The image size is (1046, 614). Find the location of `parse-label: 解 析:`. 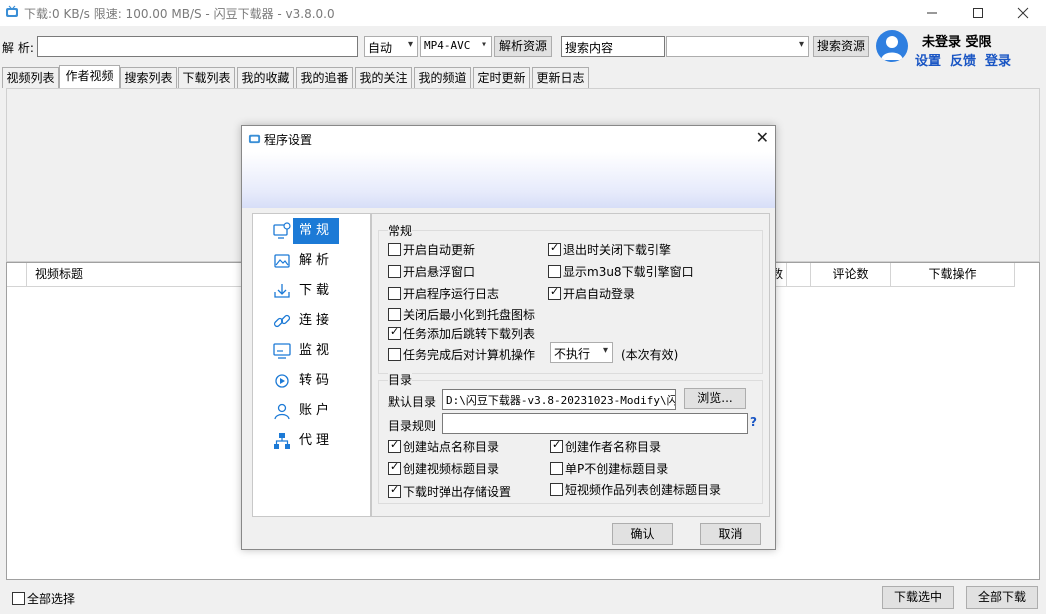

parse-label: 解 析: is located at coordinates (18, 48).